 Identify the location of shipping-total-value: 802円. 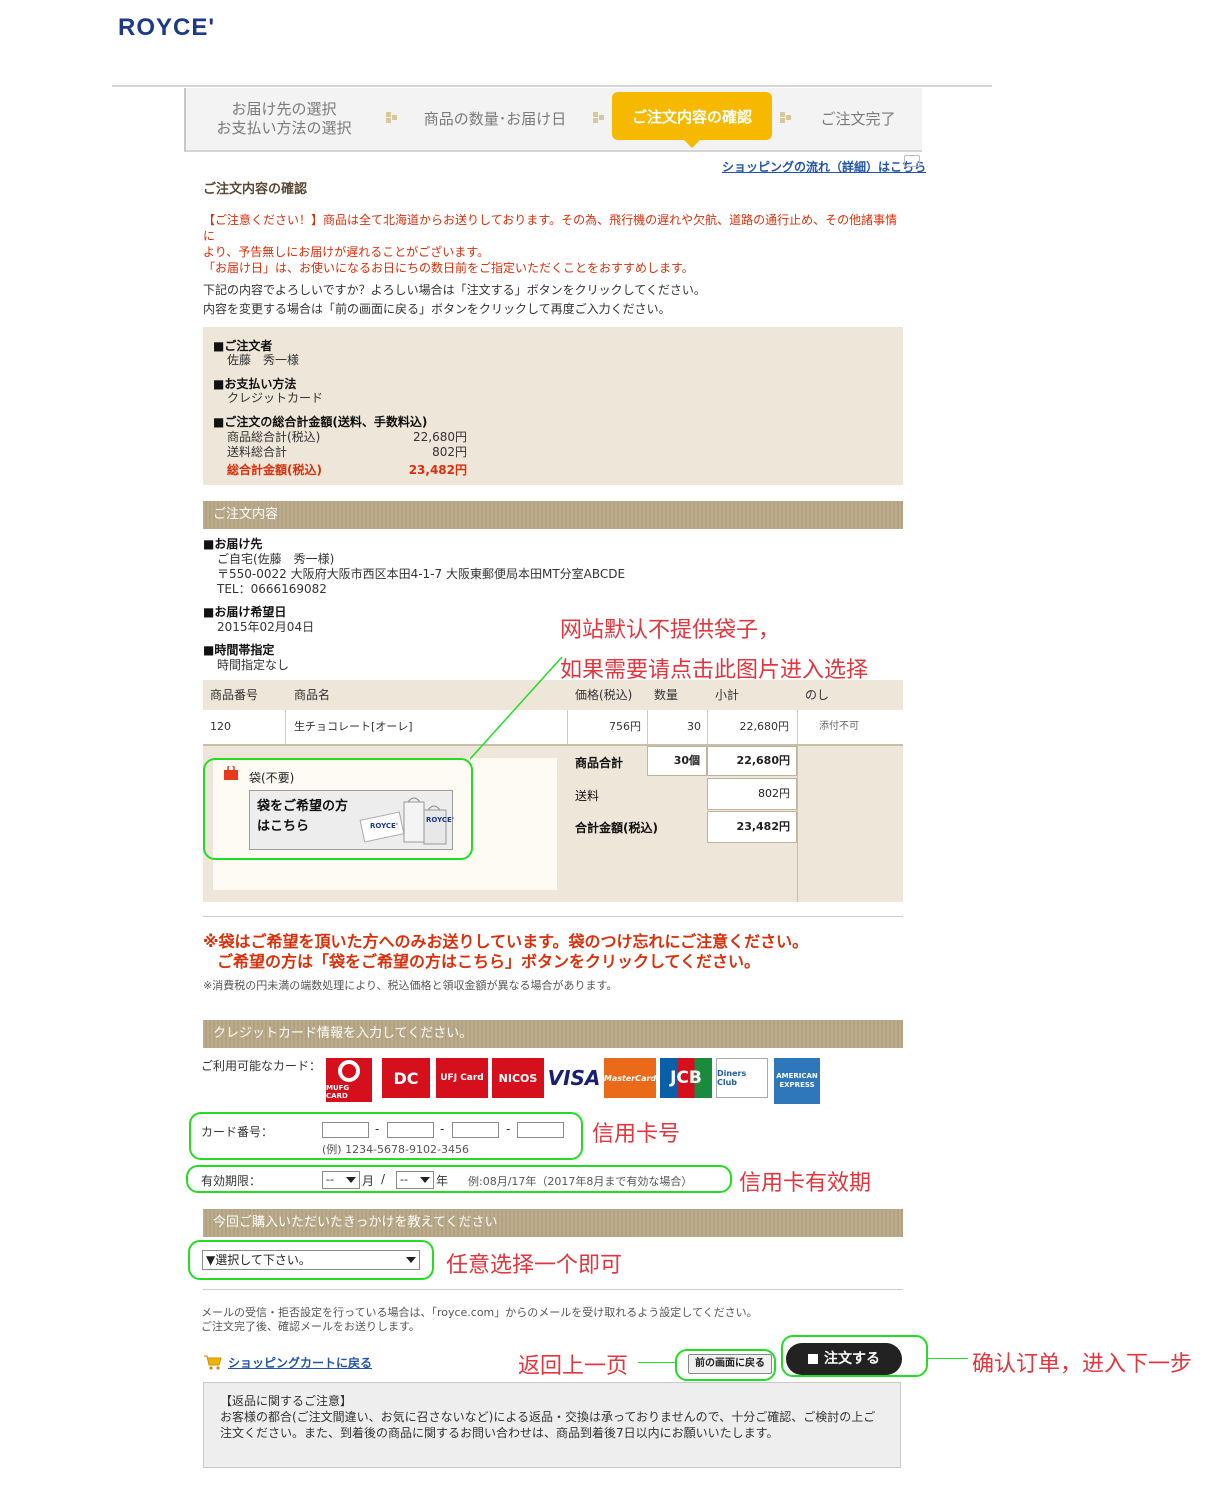
(449, 452).